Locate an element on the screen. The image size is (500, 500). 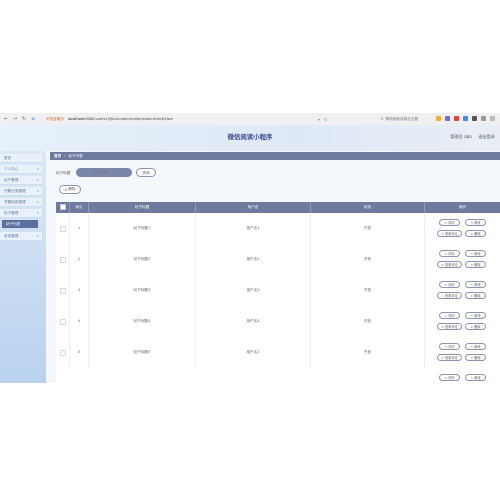
view-comments-label: 查看评论 is located at coordinates (451, 234).